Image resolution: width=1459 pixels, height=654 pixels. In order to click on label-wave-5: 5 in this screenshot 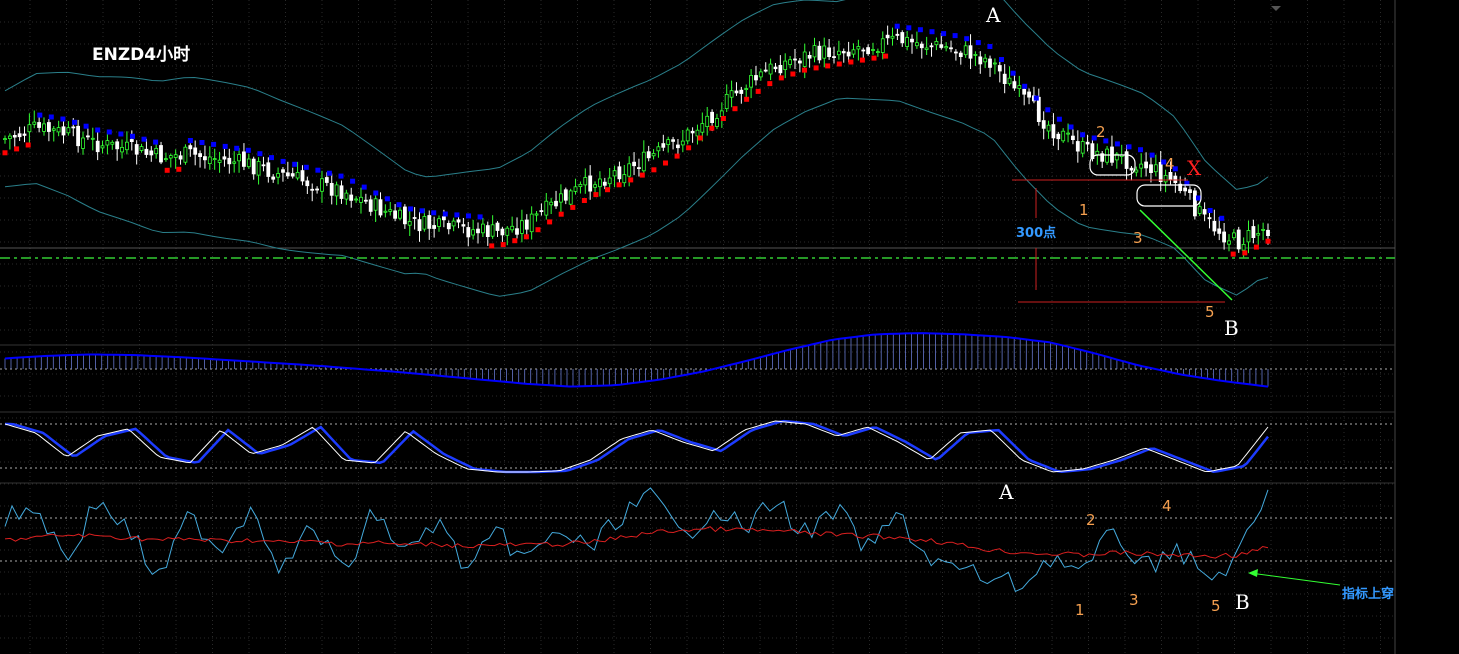, I will do `click(1210, 312)`.